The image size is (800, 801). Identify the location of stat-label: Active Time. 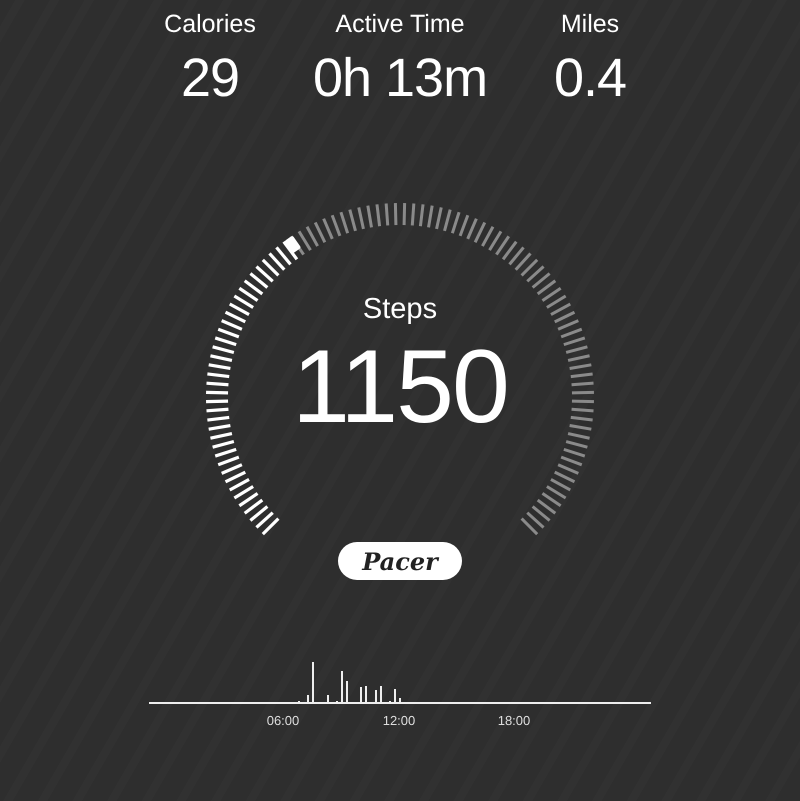
(400, 24).